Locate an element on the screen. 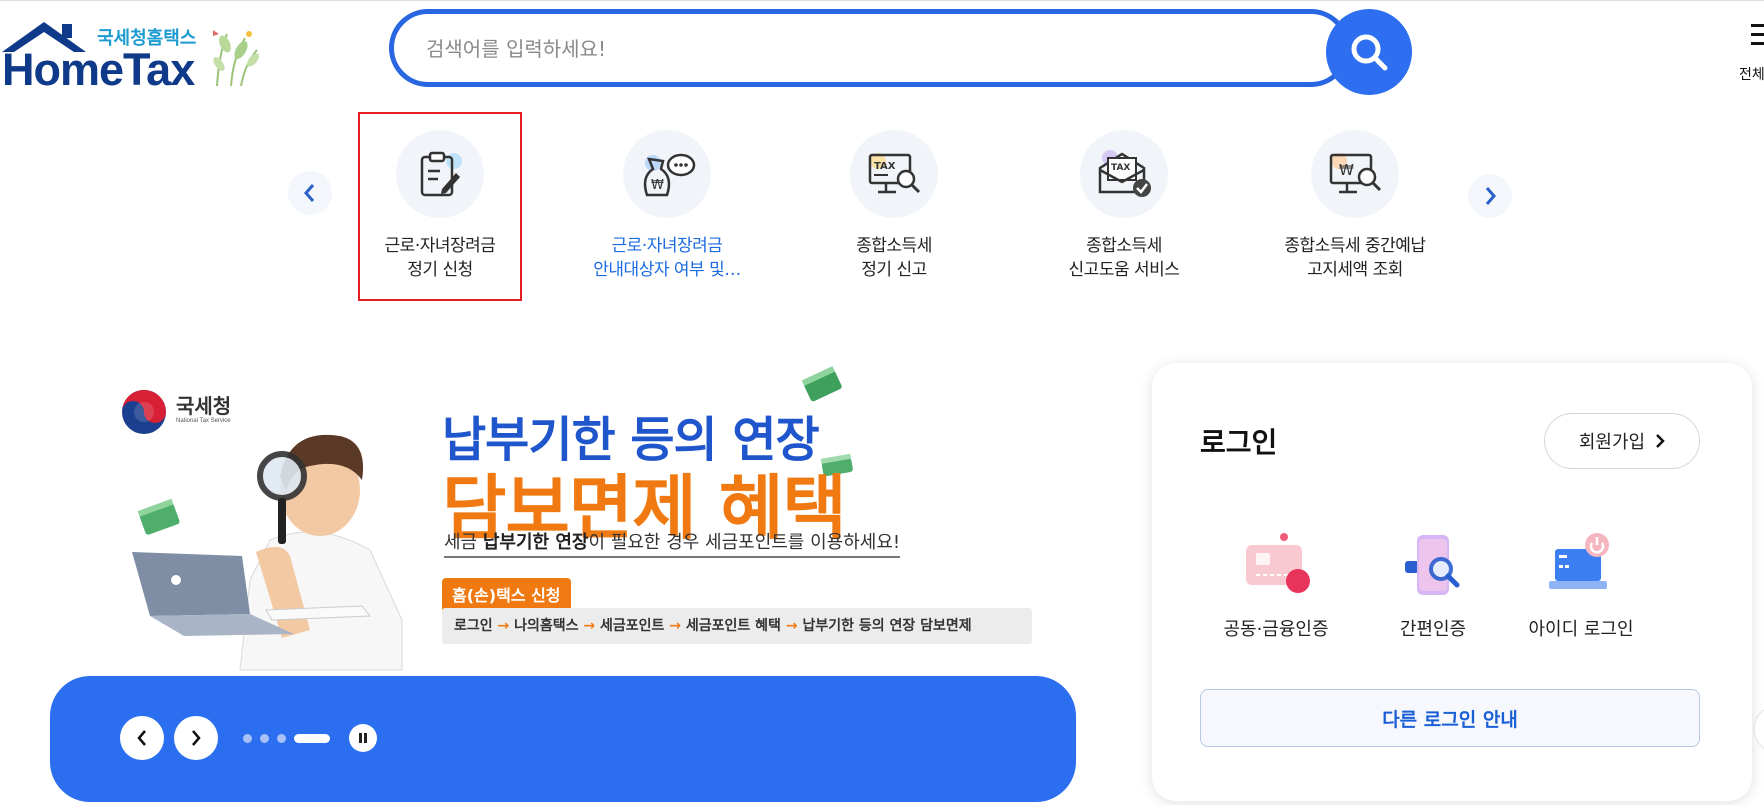 The image size is (1764, 805). logo-english: HomeTax is located at coordinates (98, 69).